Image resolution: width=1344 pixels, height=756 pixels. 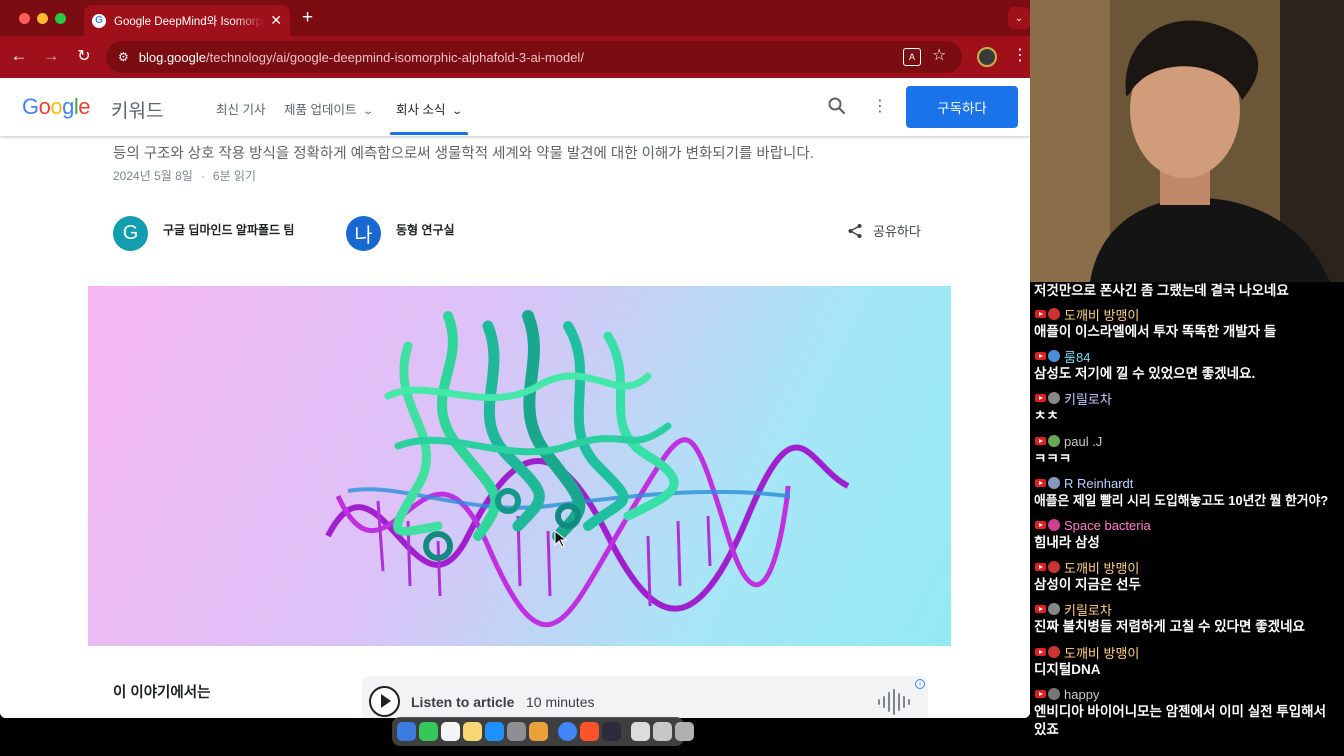 I want to click on kebab-icon: ⋮, so click(x=1020, y=55).